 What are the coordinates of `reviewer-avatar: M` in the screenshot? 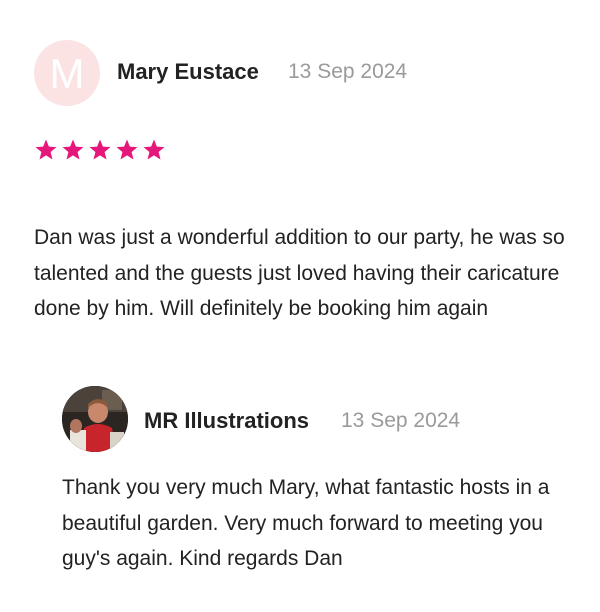 It's located at (67, 73).